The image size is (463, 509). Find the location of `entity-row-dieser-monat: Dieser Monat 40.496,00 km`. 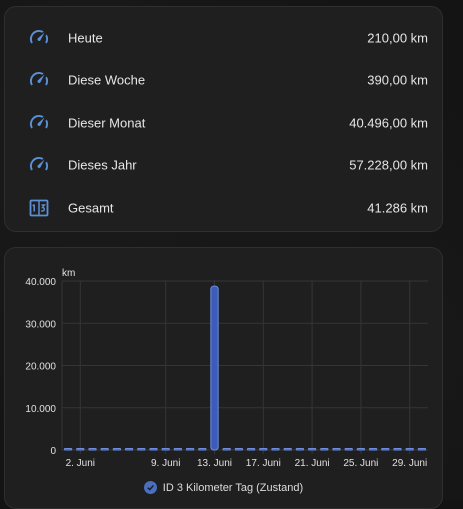

entity-row-dieser-monat: Dieser Monat 40.496,00 km is located at coordinates (223, 123).